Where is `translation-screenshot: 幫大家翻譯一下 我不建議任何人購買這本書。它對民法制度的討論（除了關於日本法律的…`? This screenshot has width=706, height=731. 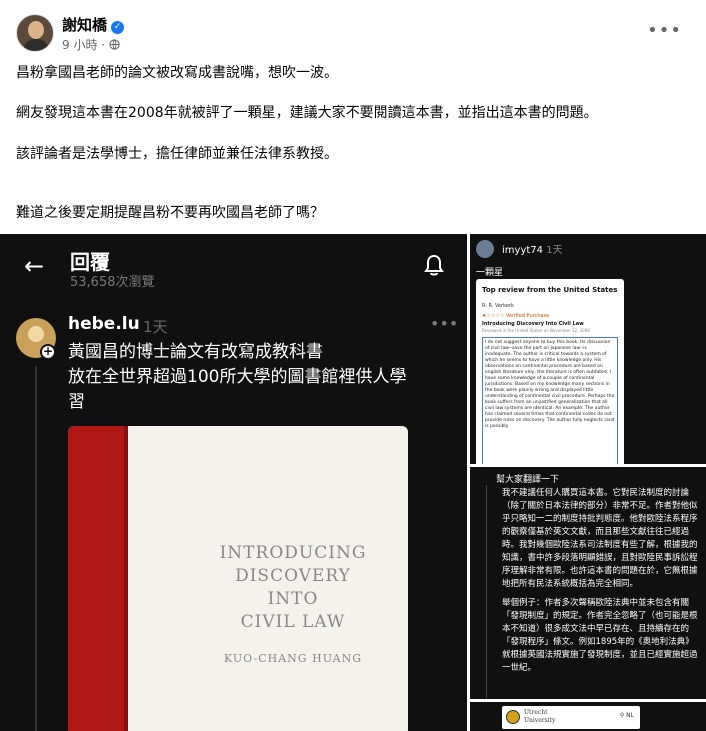
translation-screenshot: 幫大家翻譯一下 我不建議任何人購買這本書。它對民法制度的討論（除了關於日本法律的… is located at coordinates (588, 583).